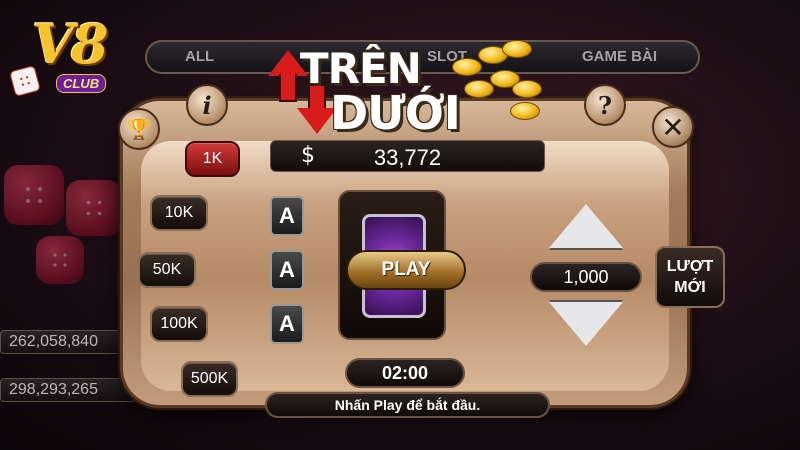 The width and height of the screenshot is (800, 450). Describe the element at coordinates (179, 324) in the screenshot. I see `chip-100k: 100K` at that location.